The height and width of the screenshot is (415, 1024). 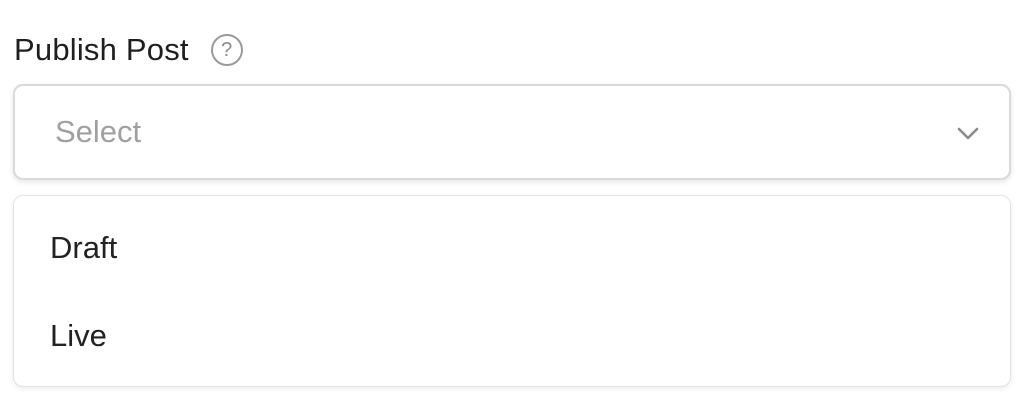 I want to click on question-circle-icon: ?, so click(x=226, y=50).